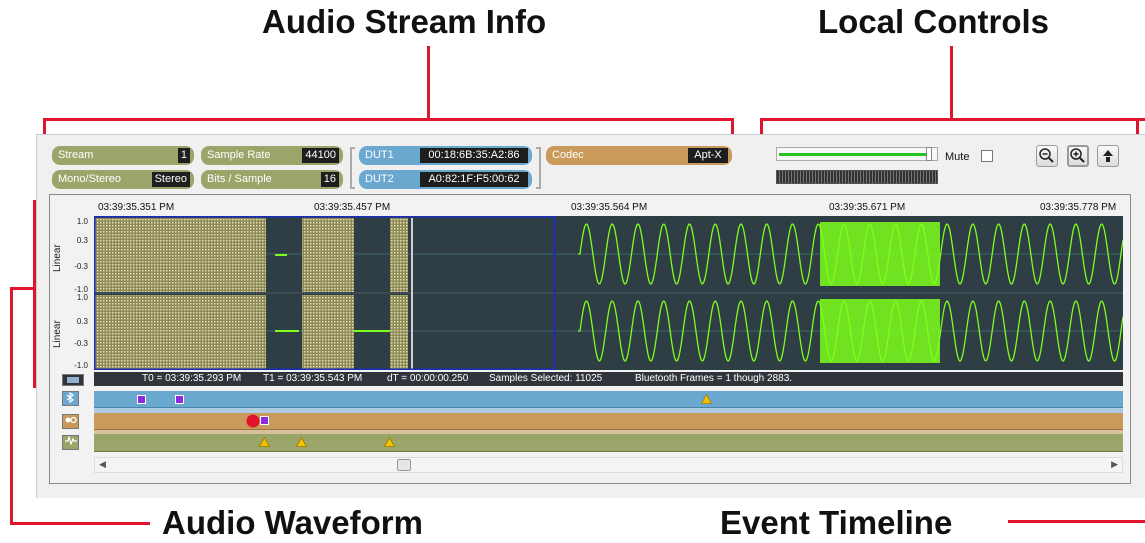 The image size is (1145, 543). What do you see at coordinates (379, 179) in the screenshot?
I see `dut2-label: DUT2` at bounding box center [379, 179].